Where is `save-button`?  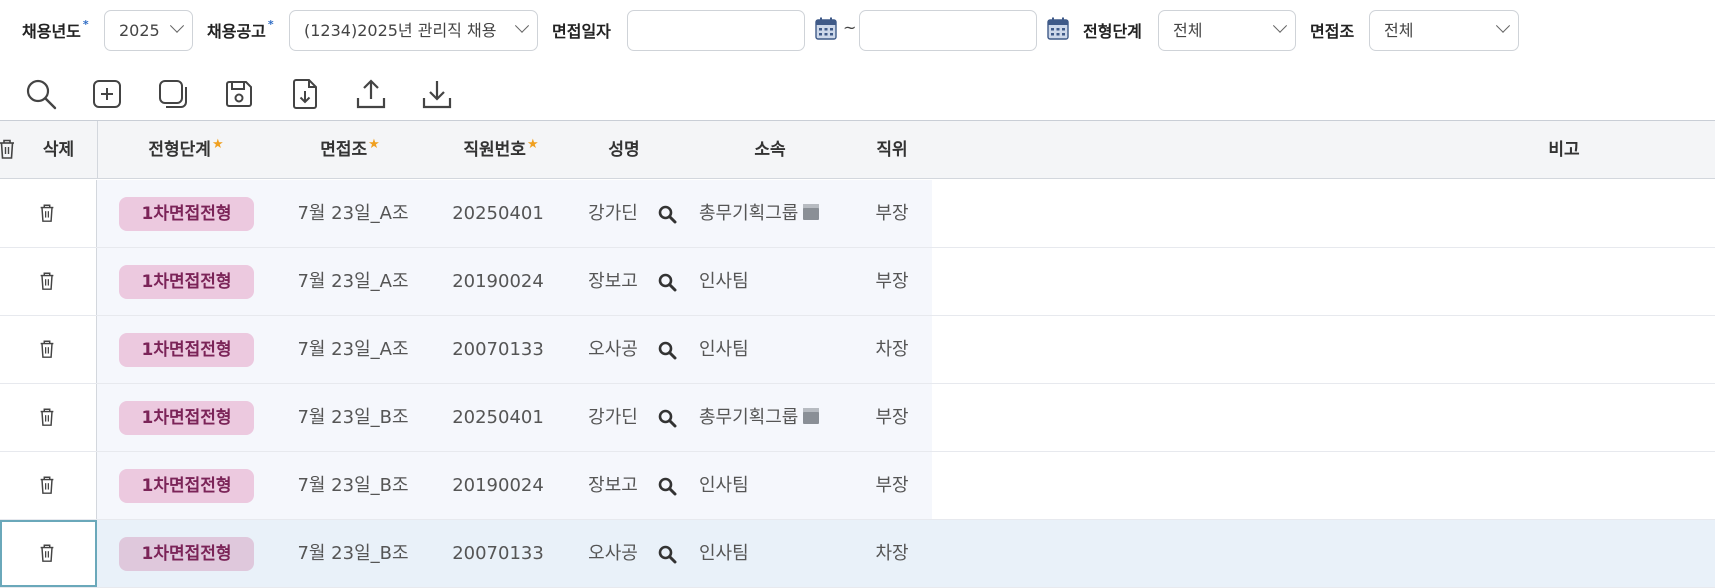
save-button is located at coordinates (239, 94).